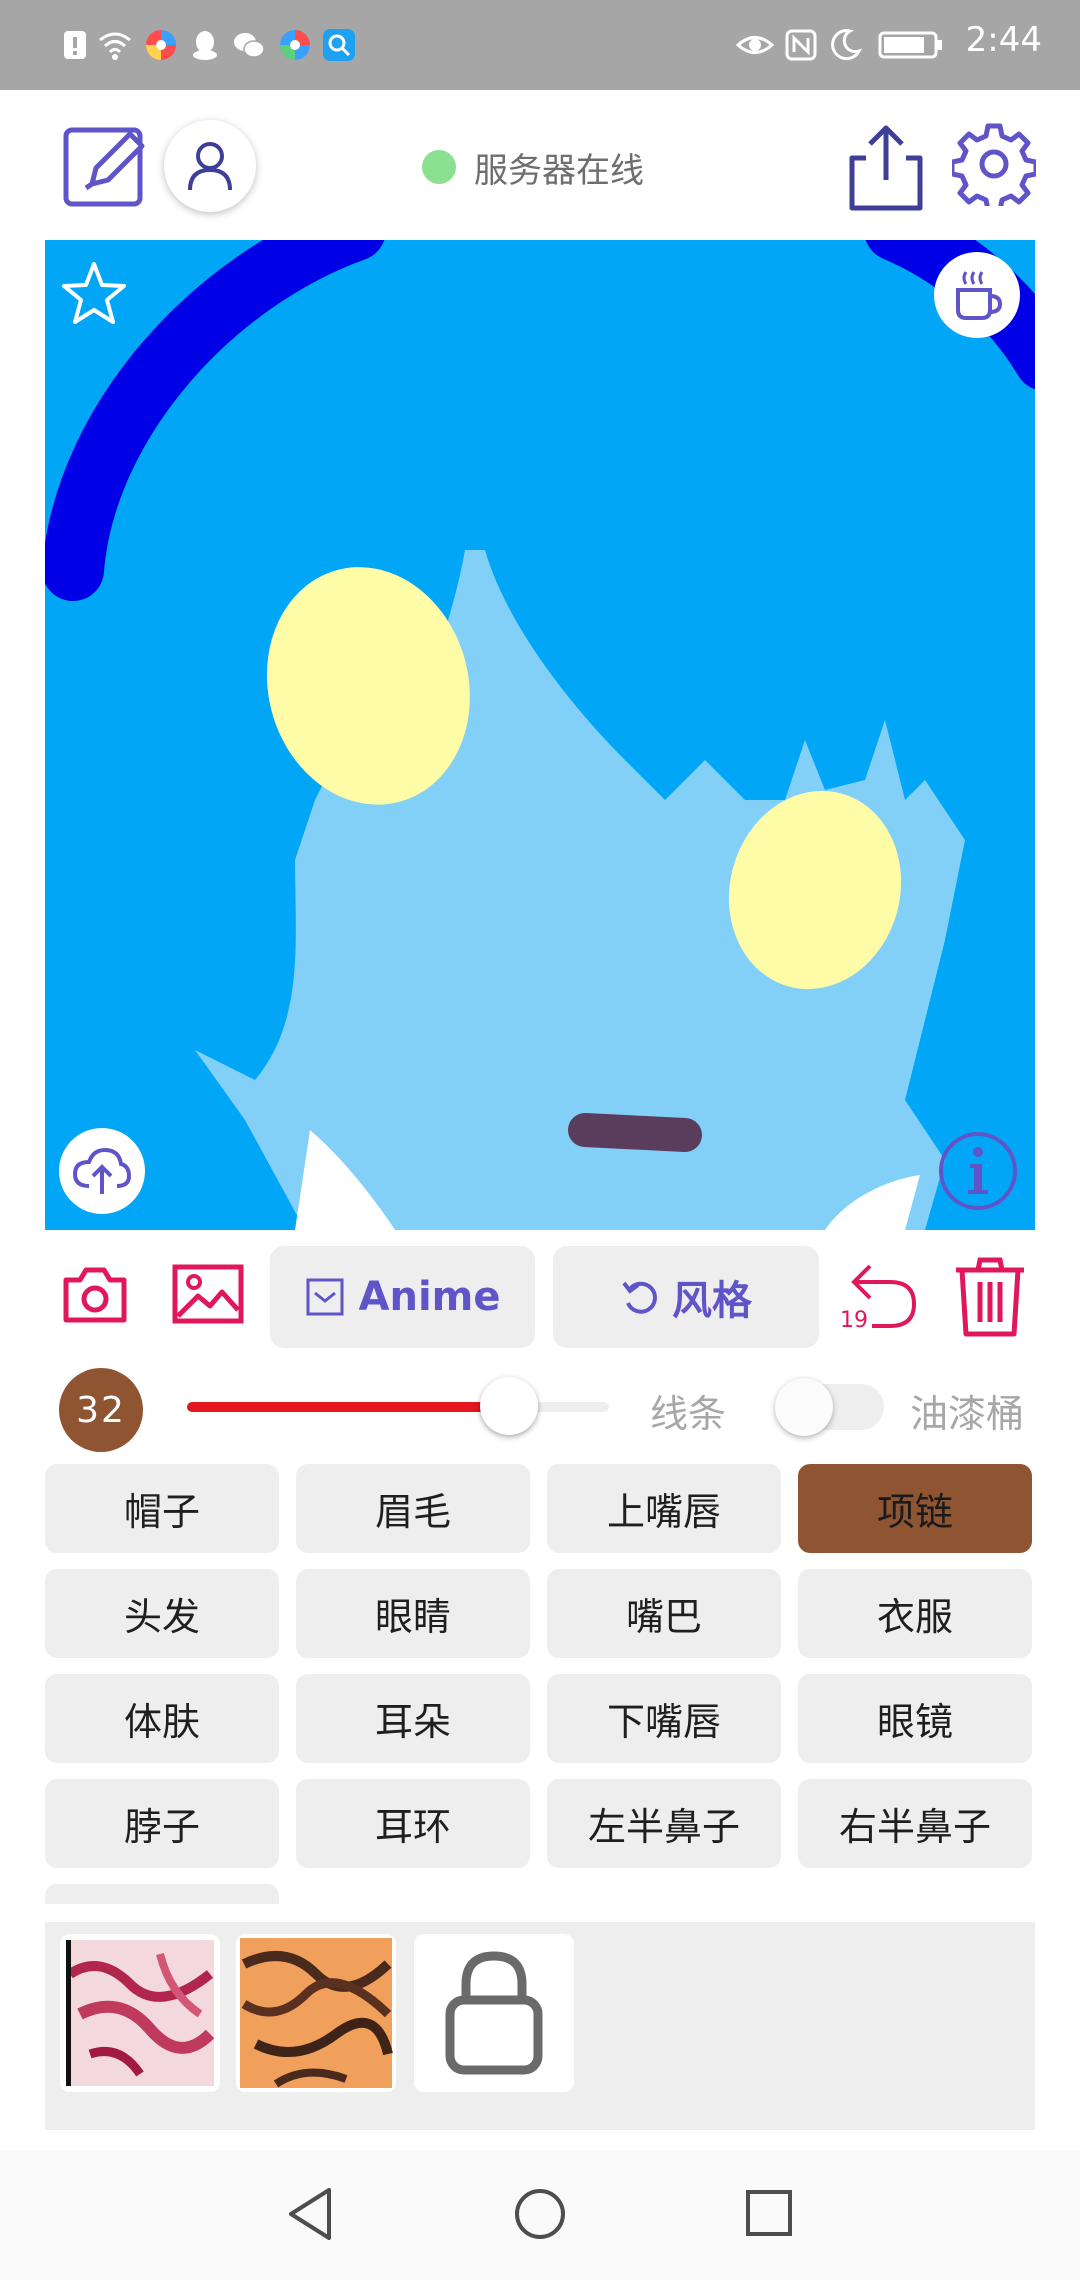 The height and width of the screenshot is (2280, 1080). What do you see at coordinates (95, 1294) in the screenshot?
I see `camera-icon` at bounding box center [95, 1294].